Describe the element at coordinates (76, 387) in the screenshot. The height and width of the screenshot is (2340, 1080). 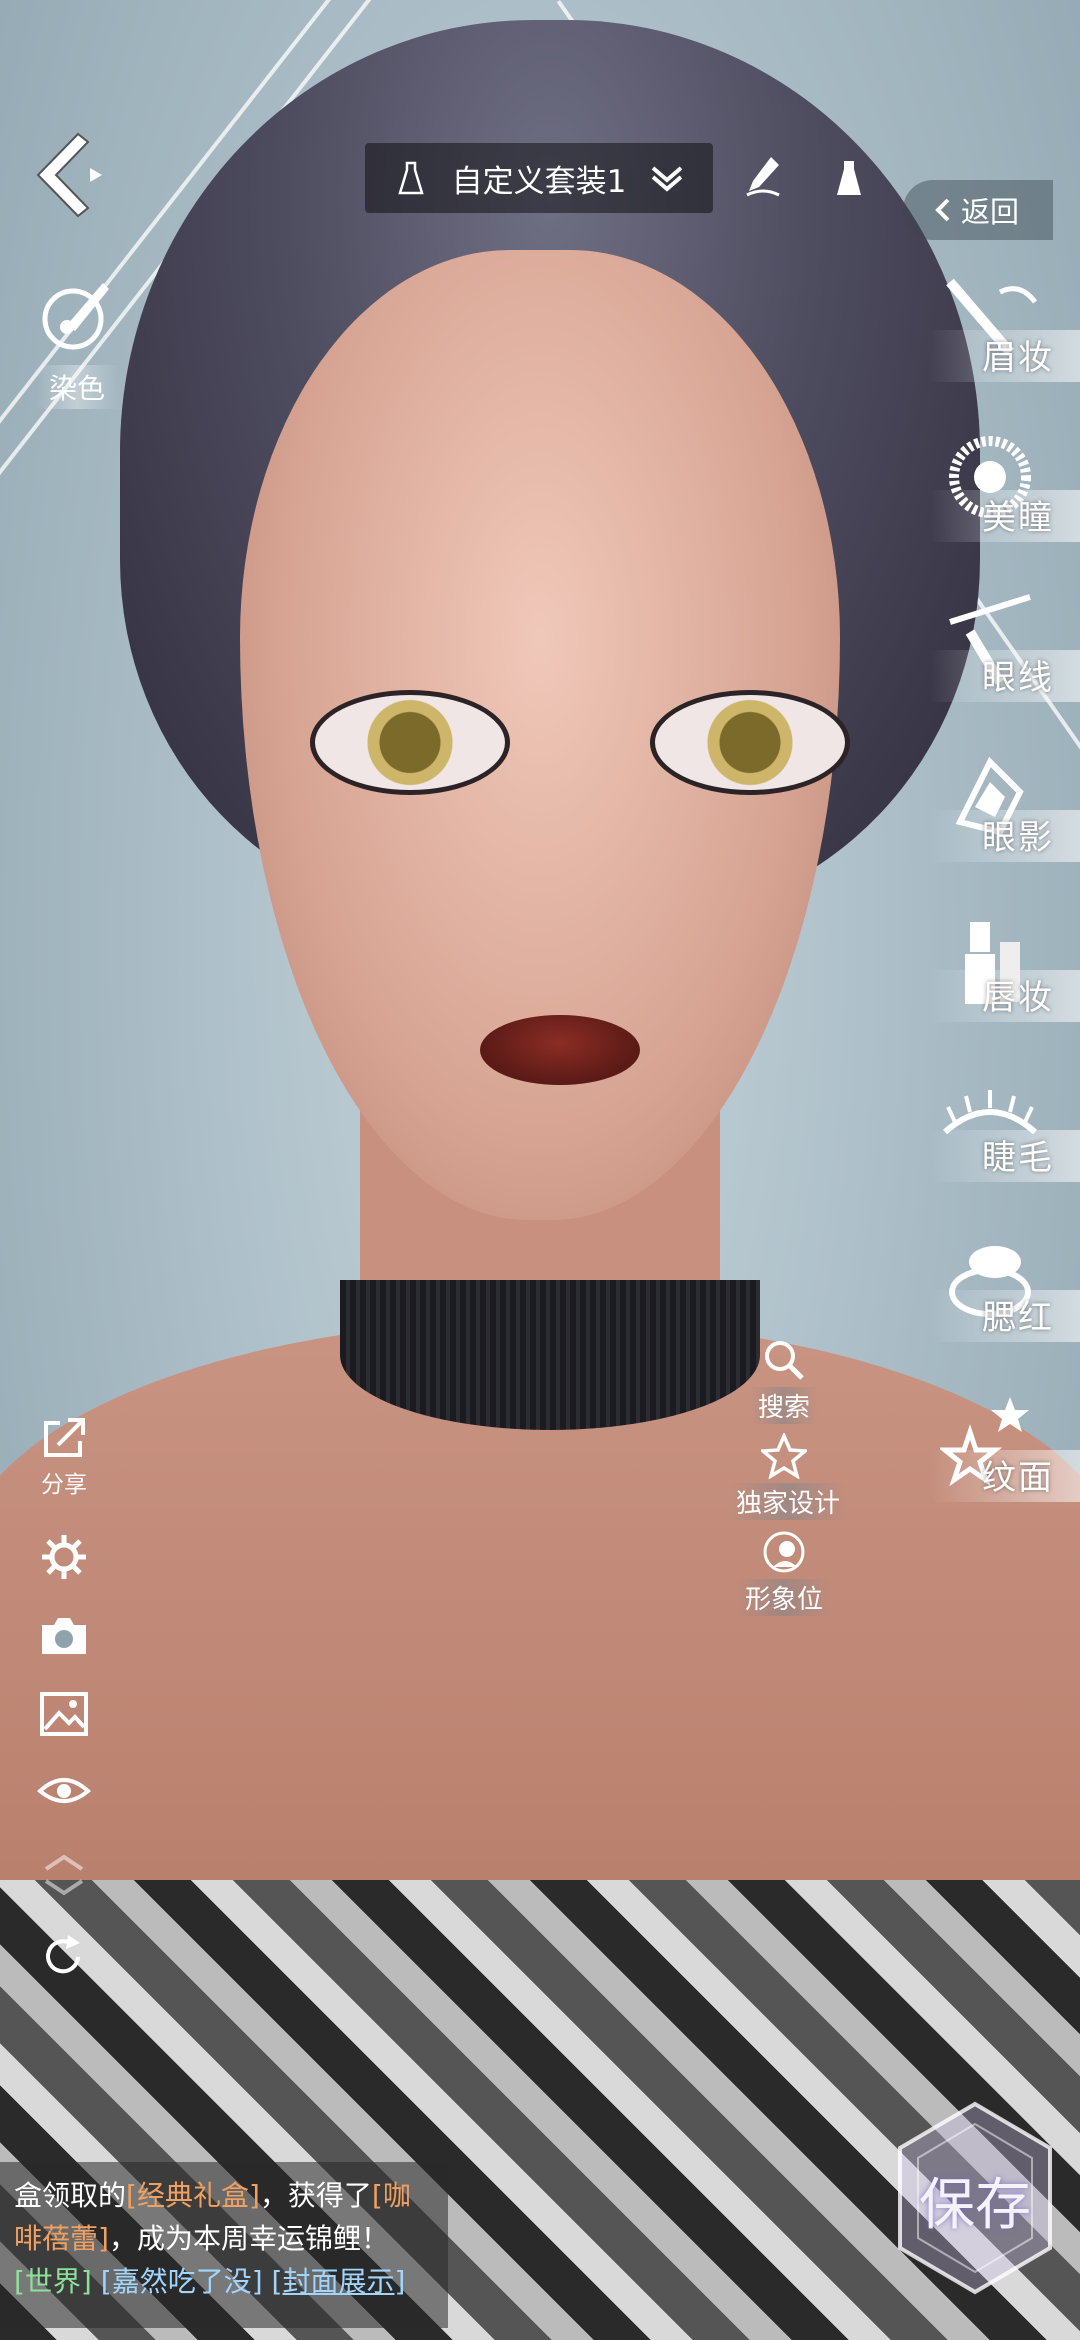
I see `dye-label: 染色` at that location.